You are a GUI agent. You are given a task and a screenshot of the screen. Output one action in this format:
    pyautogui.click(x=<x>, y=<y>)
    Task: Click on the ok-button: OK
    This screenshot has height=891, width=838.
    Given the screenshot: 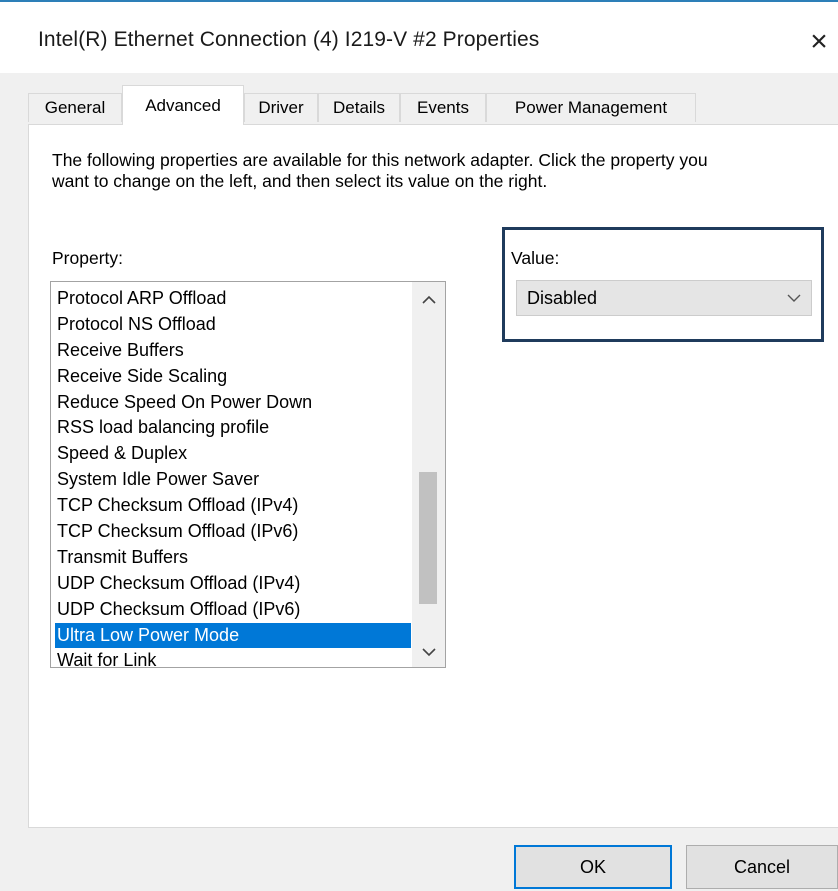 What is the action you would take?
    pyautogui.click(x=593, y=867)
    